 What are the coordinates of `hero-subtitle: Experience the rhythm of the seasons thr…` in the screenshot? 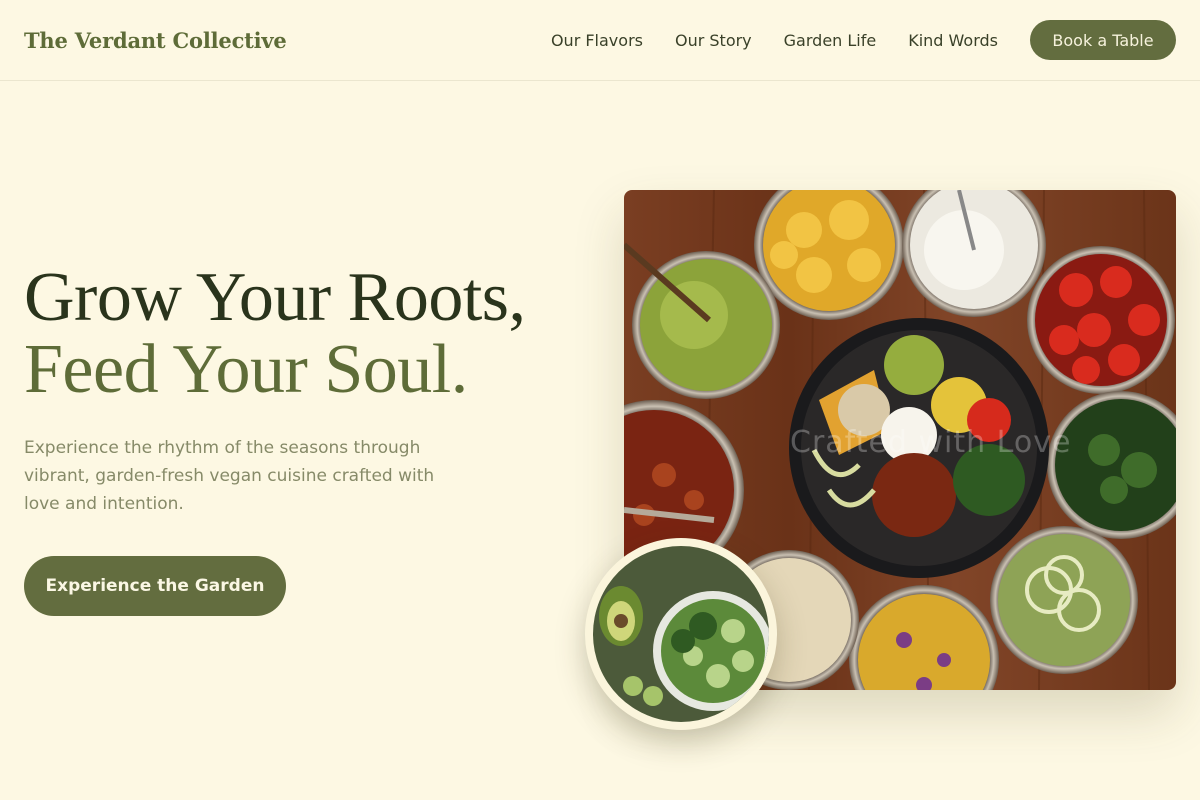 It's located at (229, 476).